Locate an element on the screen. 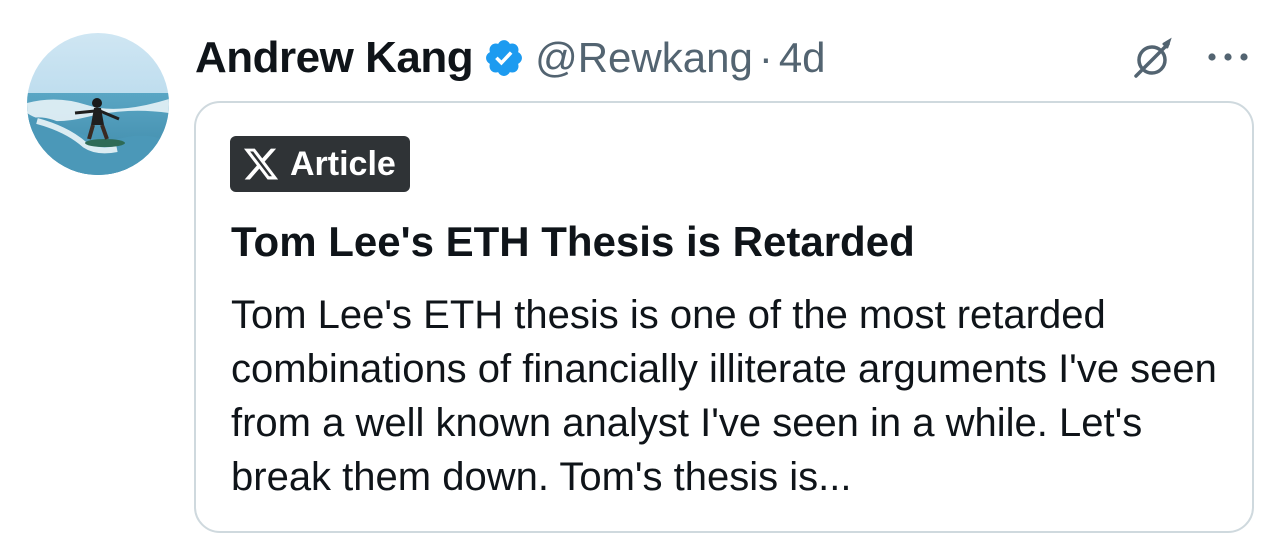 This screenshot has height=556, width=1284. article-badge-label: Article is located at coordinates (343, 163).